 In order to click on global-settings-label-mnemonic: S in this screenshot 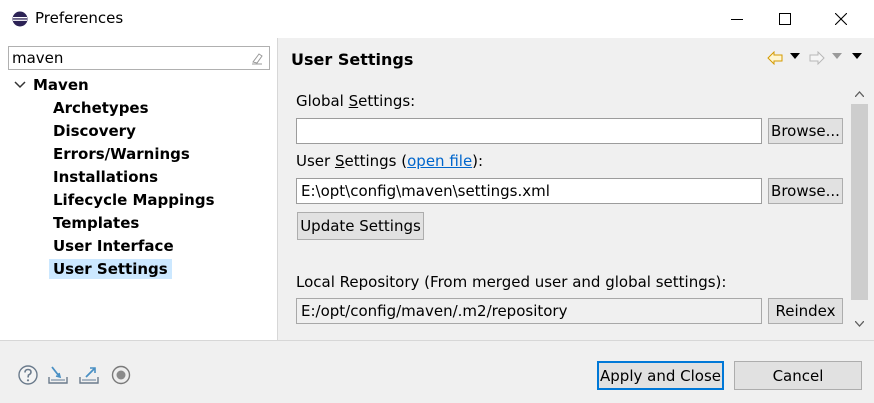, I will do `click(353, 101)`.